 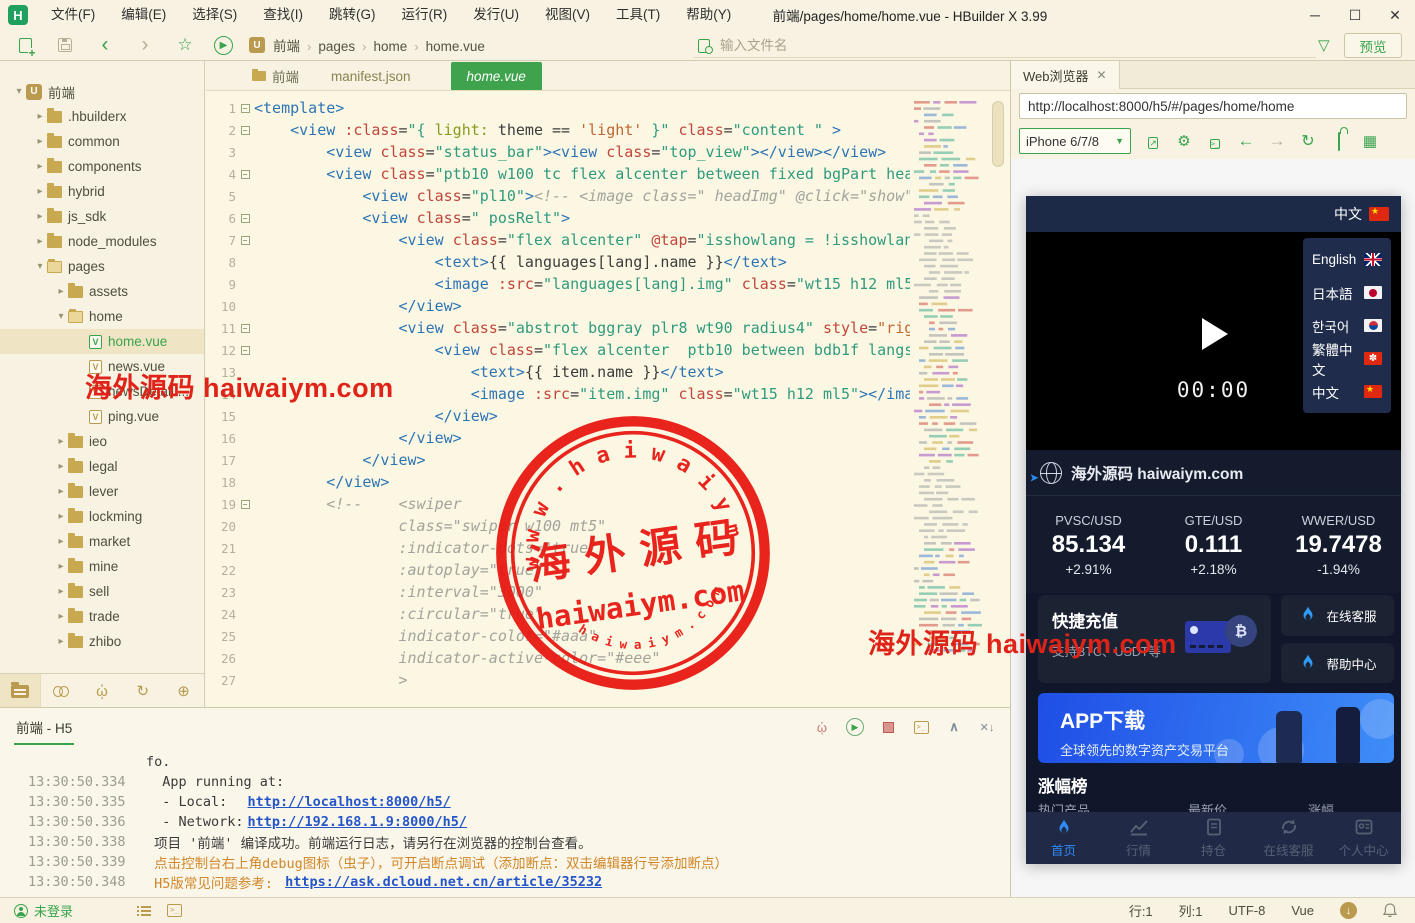 What do you see at coordinates (144, 910) in the screenshot?
I see `outline-icon` at bounding box center [144, 910].